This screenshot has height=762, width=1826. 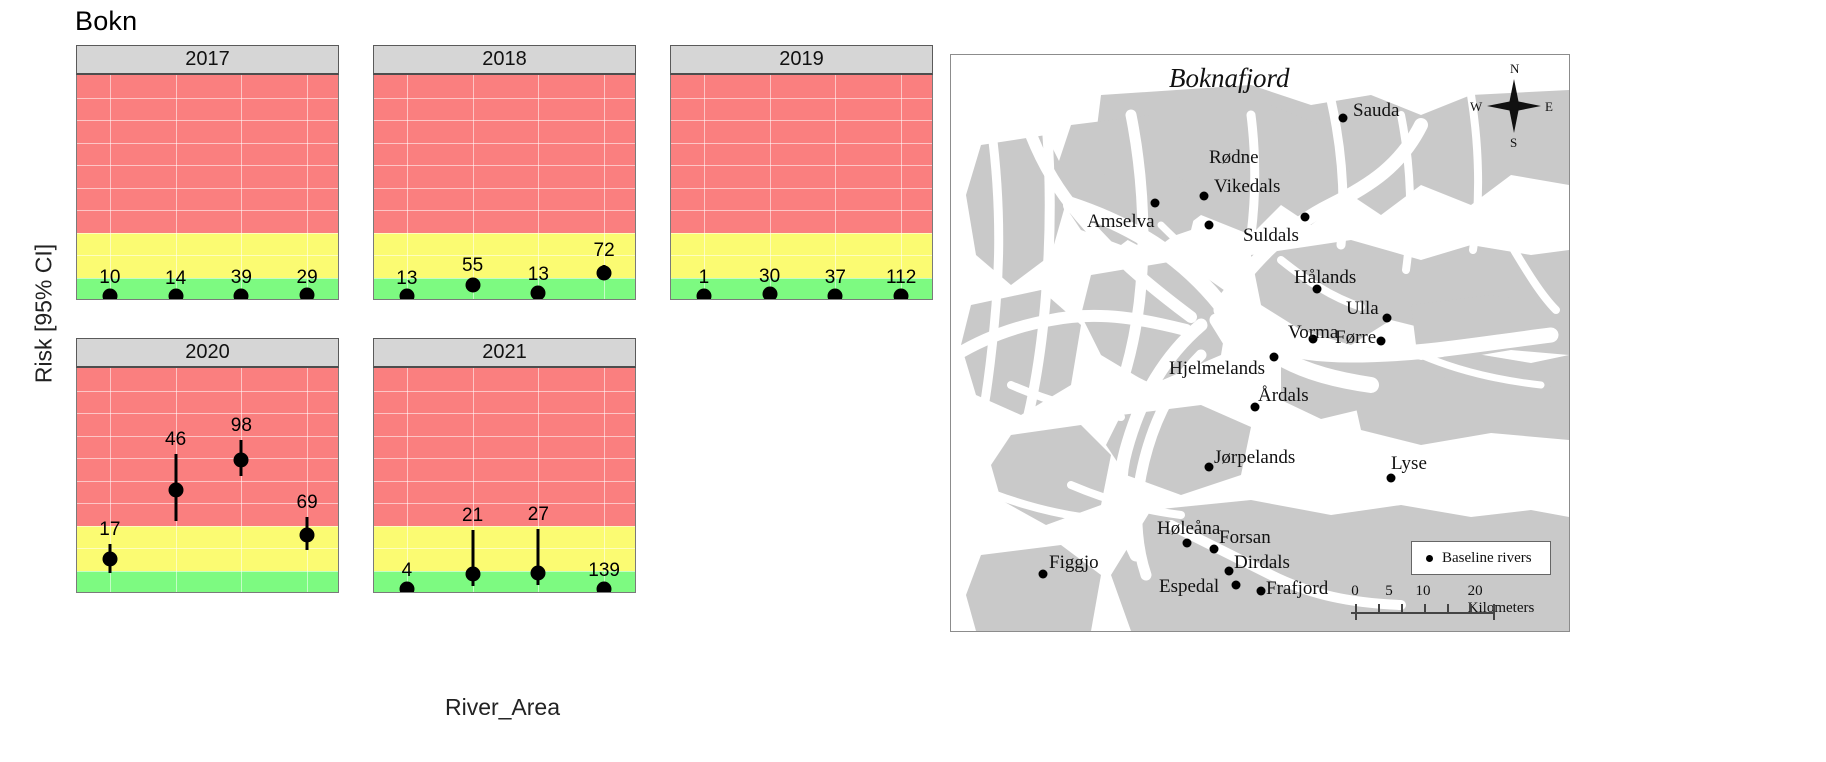 What do you see at coordinates (1189, 586) in the screenshot?
I see `map-site-label: Espedal` at bounding box center [1189, 586].